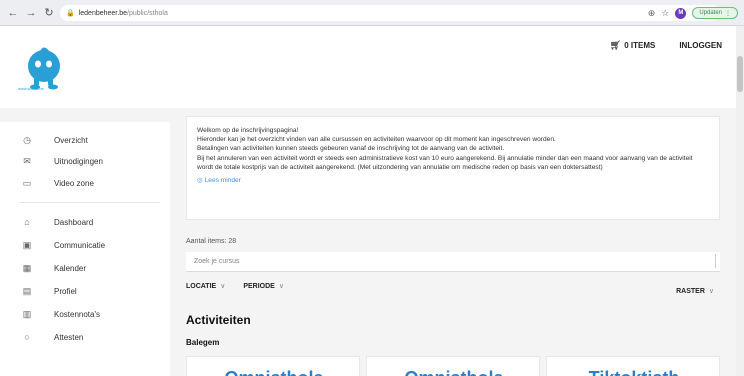 The image size is (744, 376). Describe the element at coordinates (70, 268) in the screenshot. I see `sidebar-item-label: Kalender` at that location.